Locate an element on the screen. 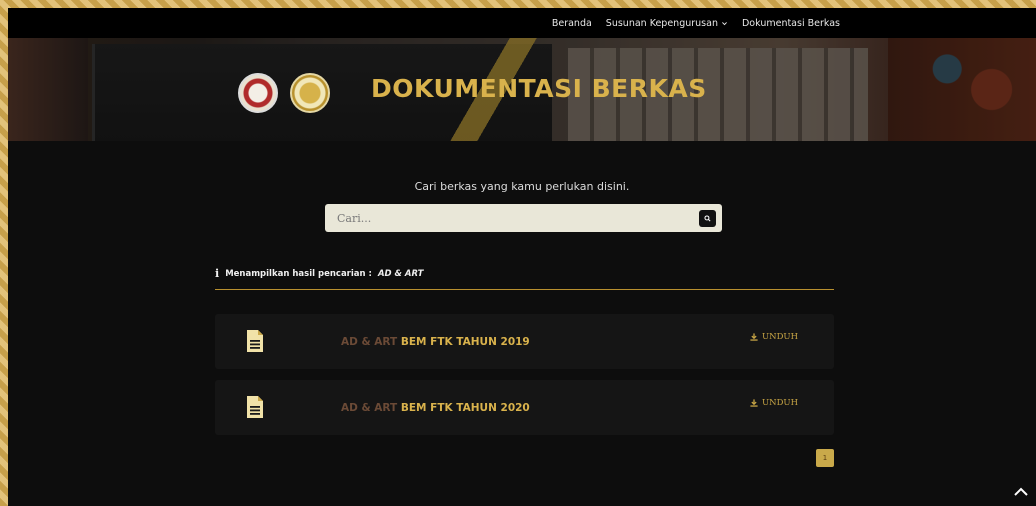  page-title: DOKUMENTASI BERKAS is located at coordinates (539, 88).